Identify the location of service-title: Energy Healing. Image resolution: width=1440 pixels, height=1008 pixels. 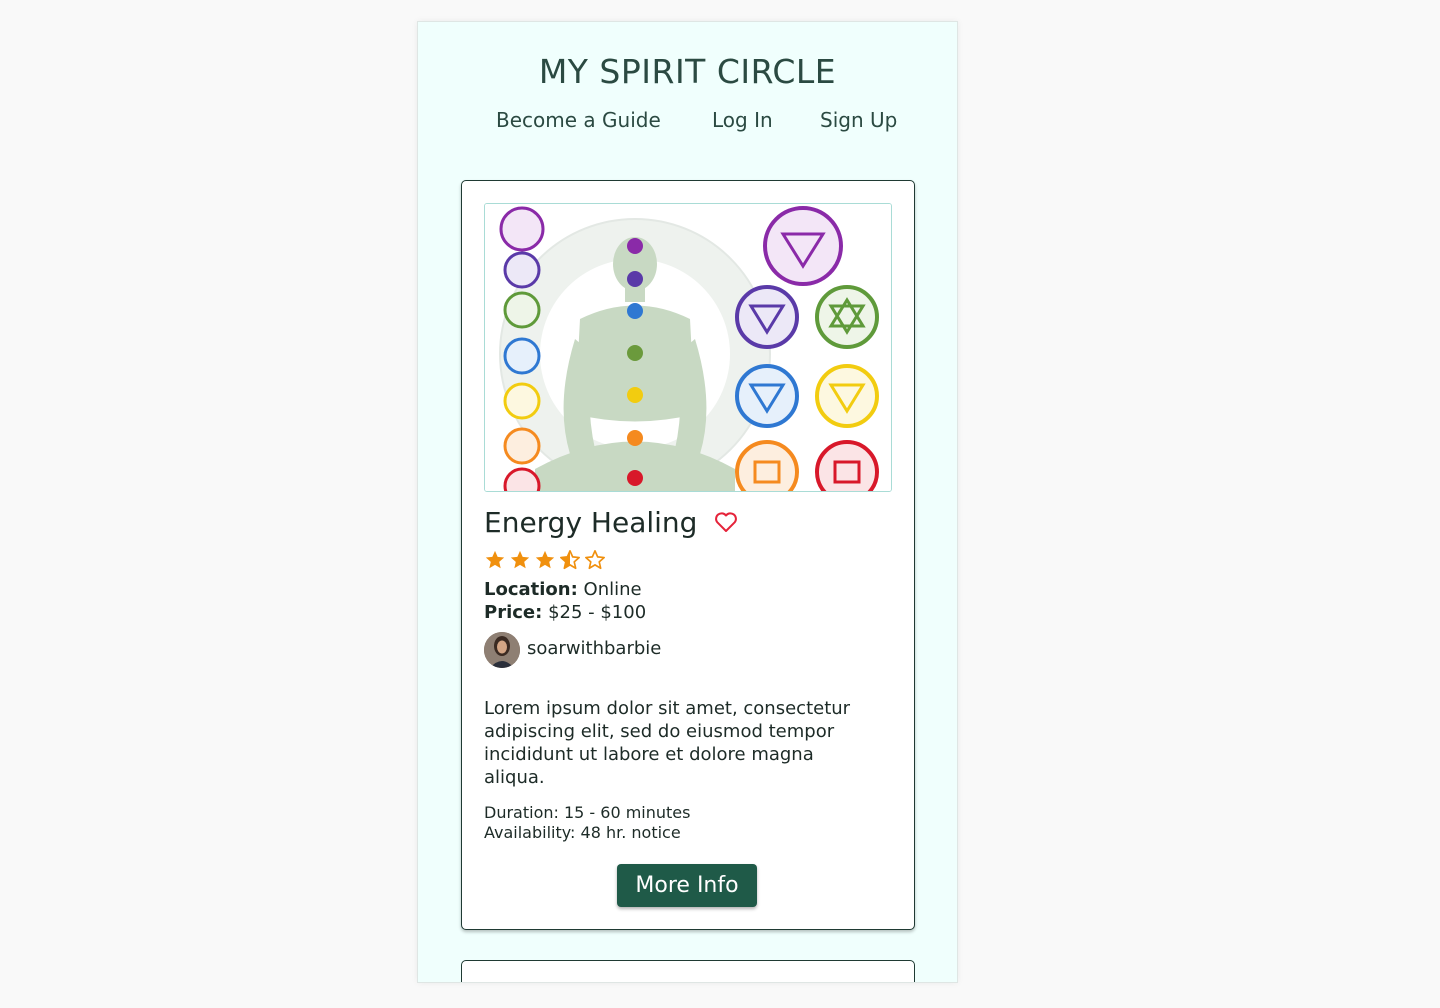
(590, 522).